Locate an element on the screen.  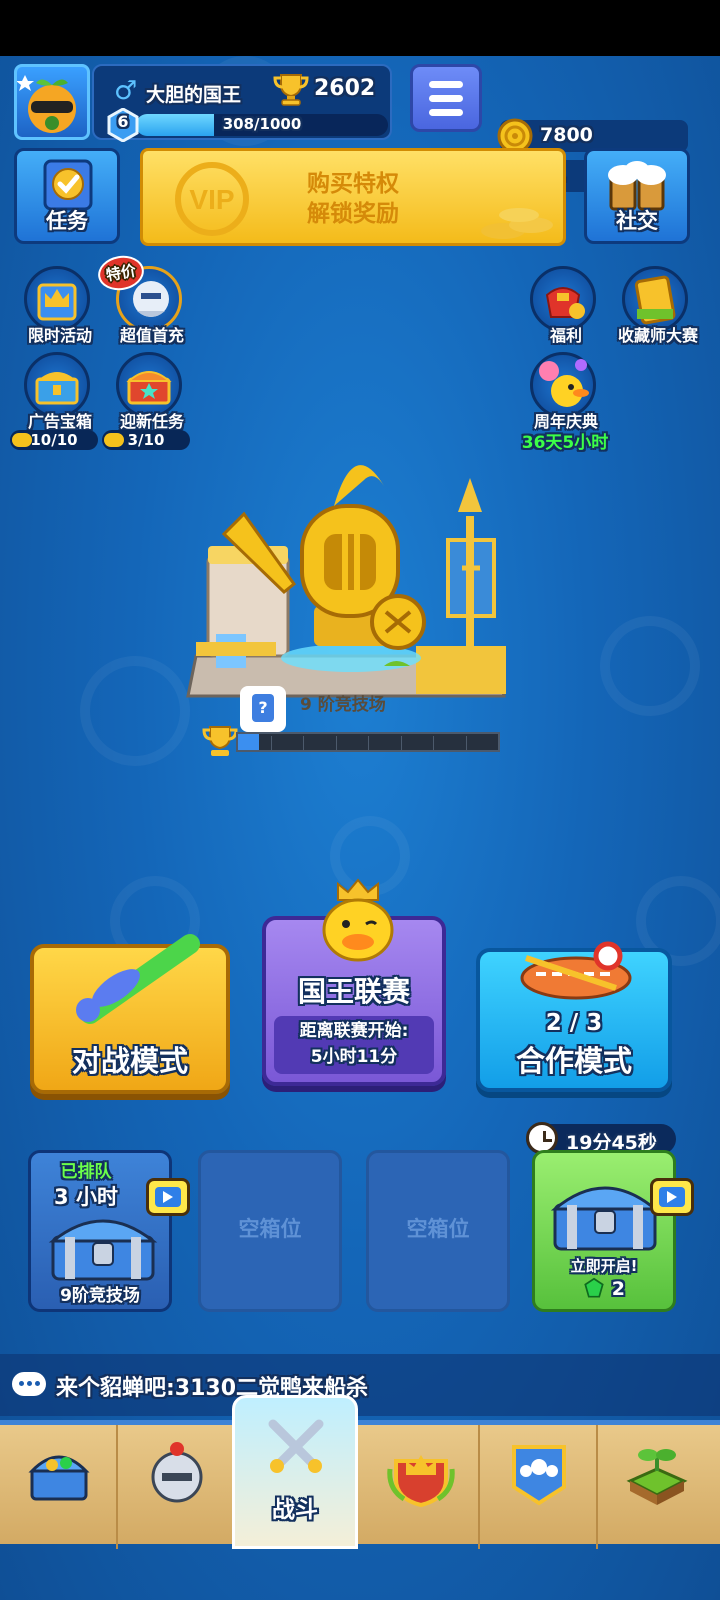
trophy-icon is located at coordinates (291, 90).